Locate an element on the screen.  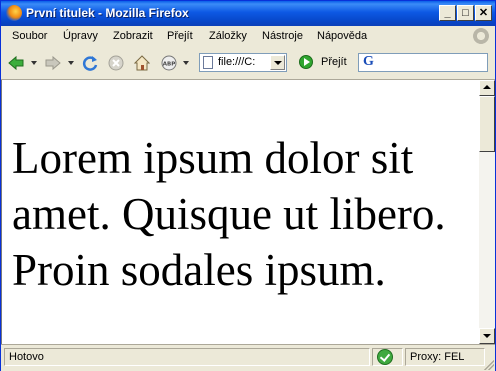
url-dropdown-button is located at coordinates (277, 62).